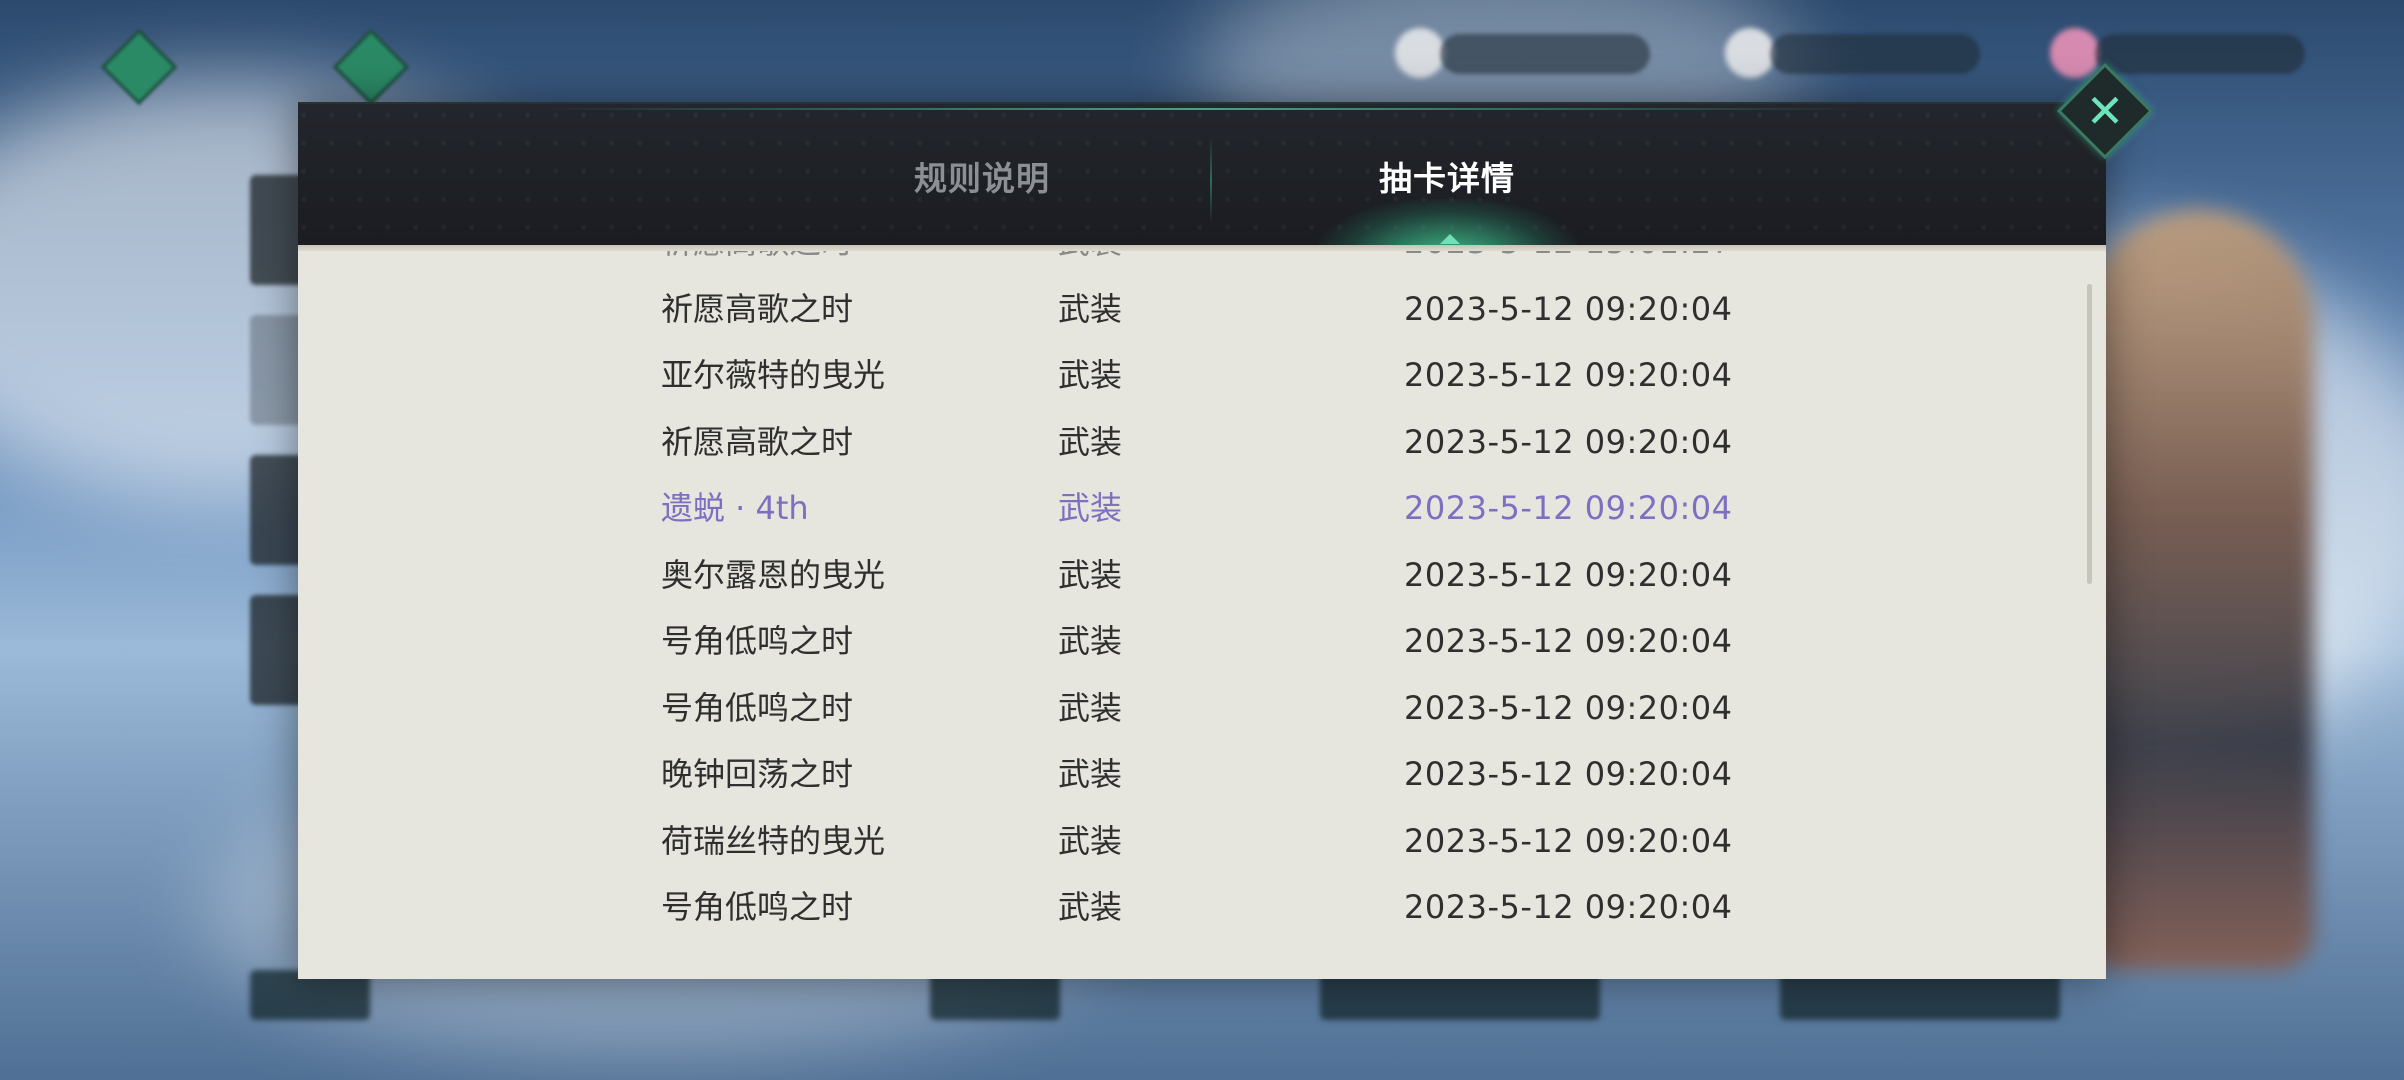 The image size is (2404, 1080). What do you see at coordinates (773, 840) in the screenshot?
I see `record-item-name: 荷瑞丝特的曳光` at bounding box center [773, 840].